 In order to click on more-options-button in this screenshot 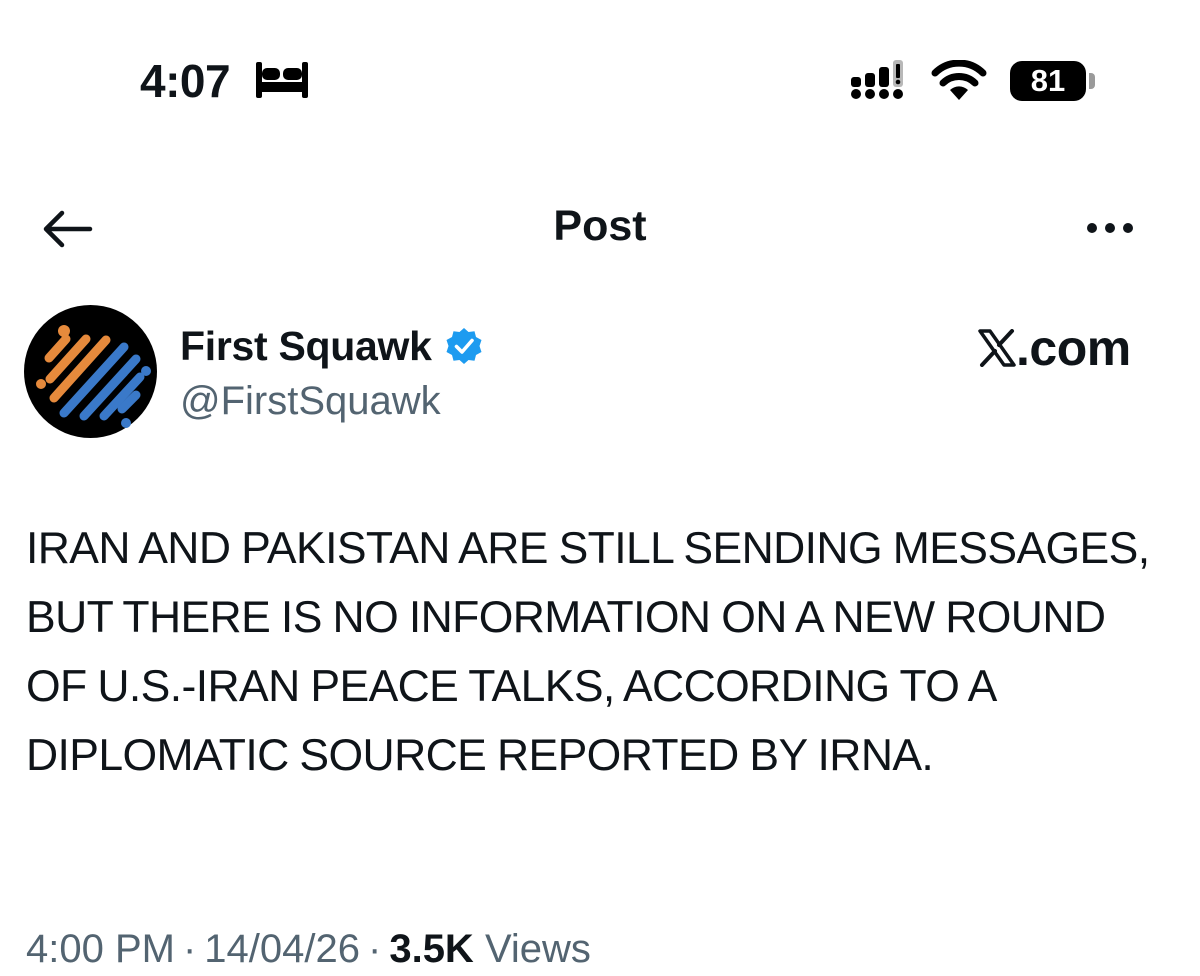, I will do `click(1110, 228)`.